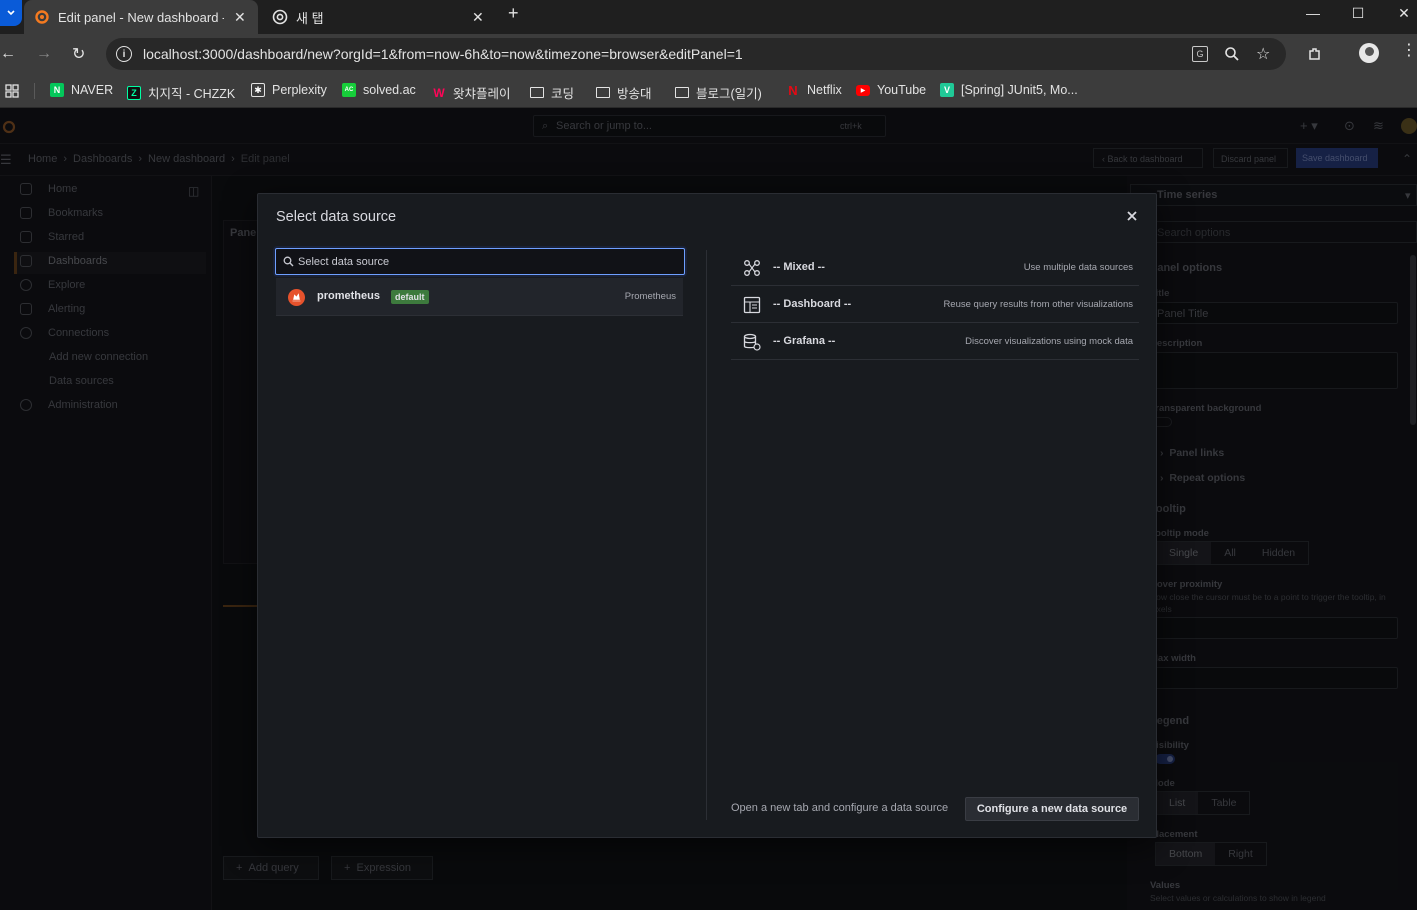  I want to click on chzzk-icon: Z, so click(134, 92).